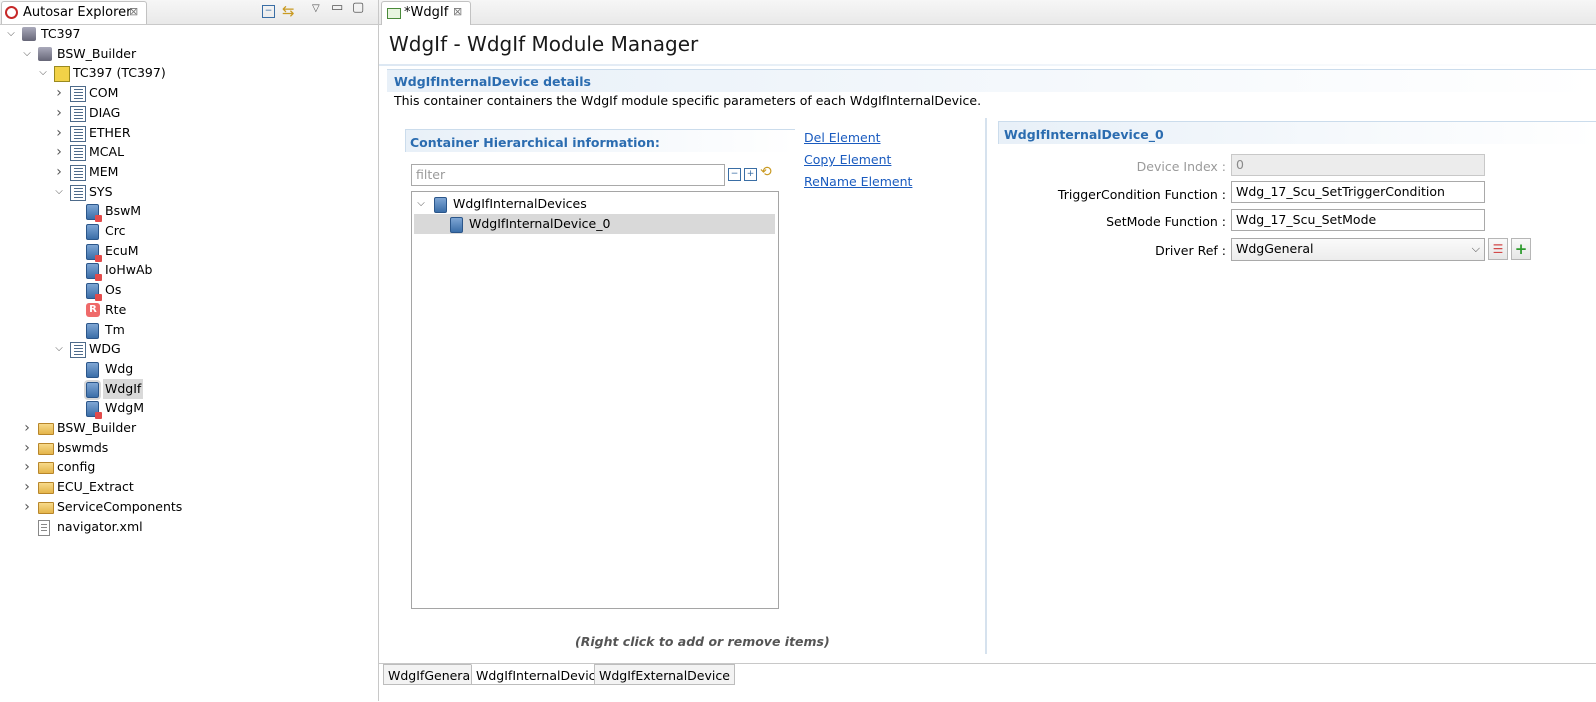  Describe the element at coordinates (115, 230) in the screenshot. I see `tree-item-label: Crc` at that location.